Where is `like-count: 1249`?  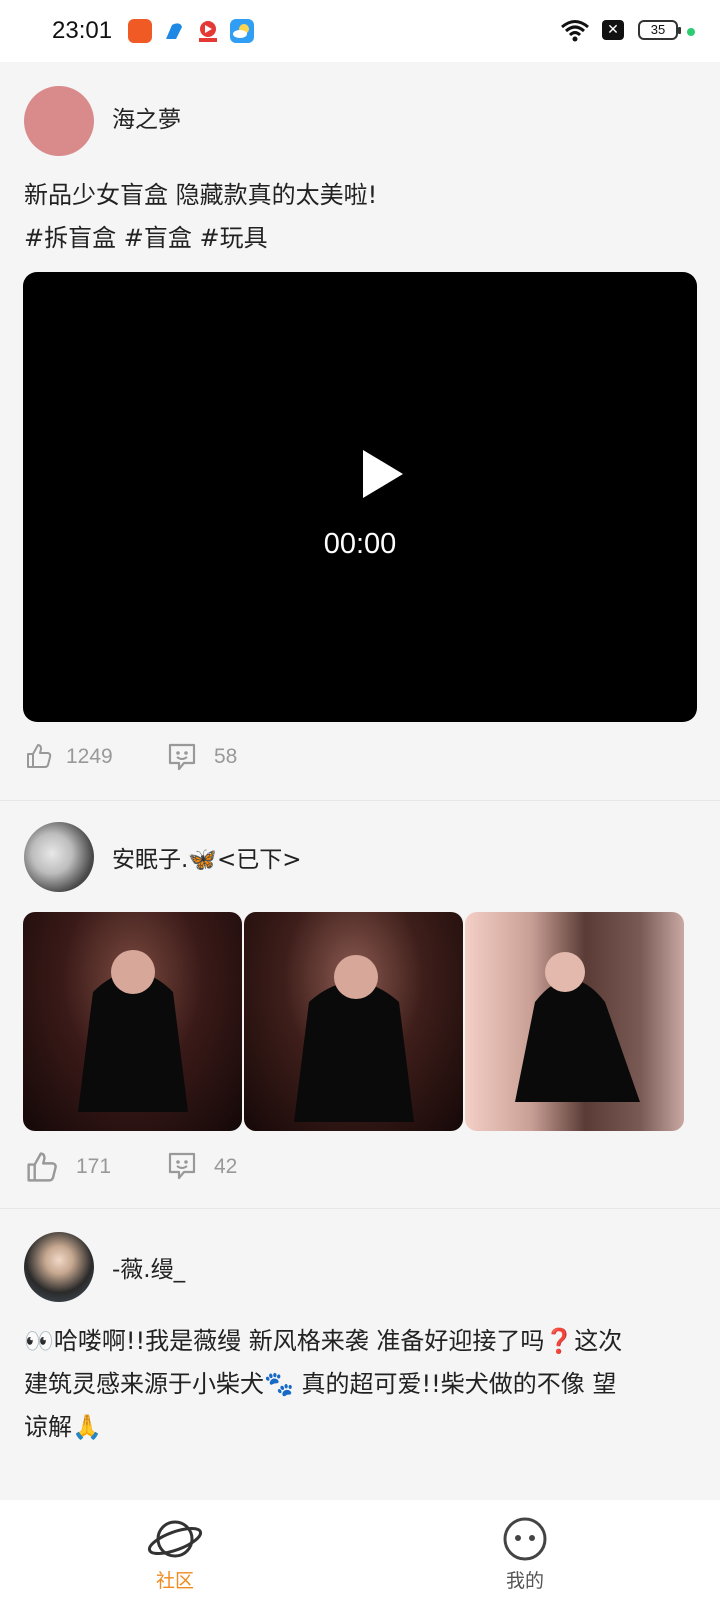 like-count: 1249 is located at coordinates (89, 756).